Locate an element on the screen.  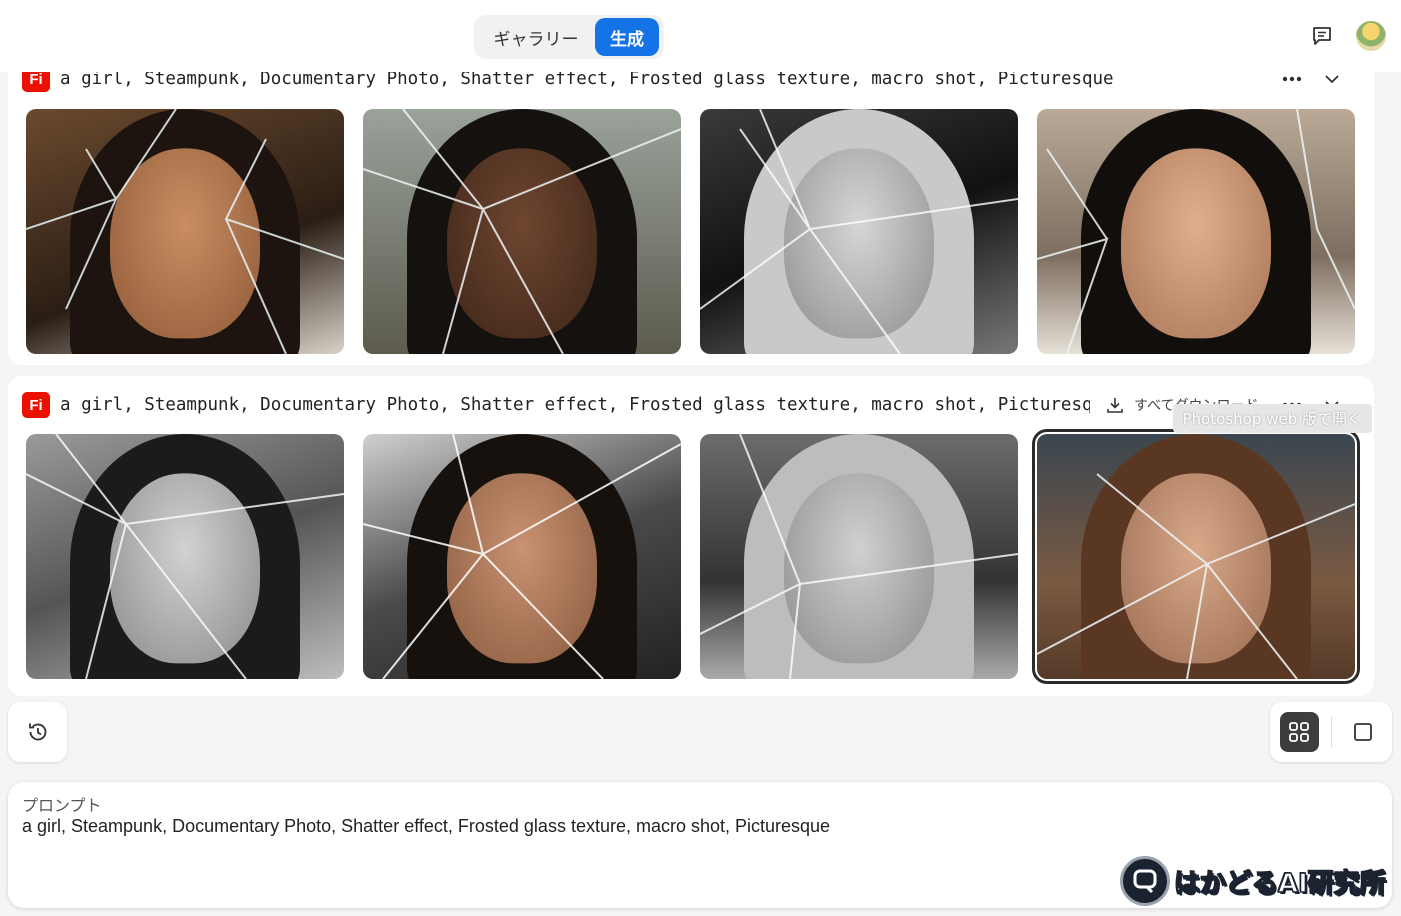
grid-view-button is located at coordinates (1299, 732).